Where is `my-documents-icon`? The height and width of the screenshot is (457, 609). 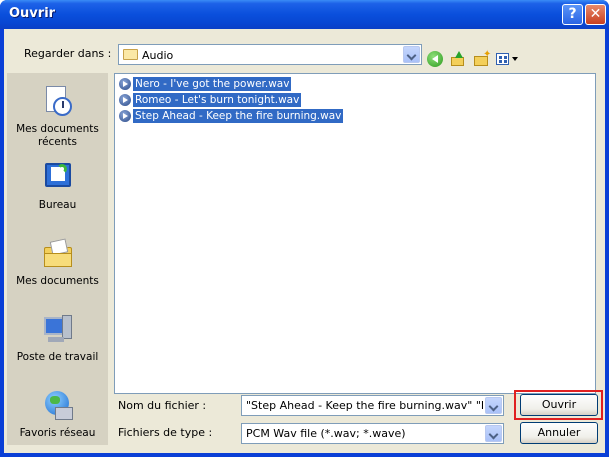
my-documents-icon is located at coordinates (58, 254).